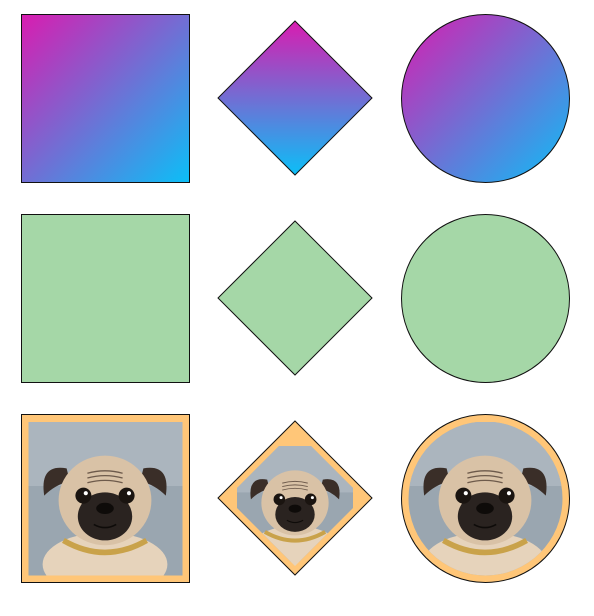 This screenshot has height=616, width=594. Describe the element at coordinates (485, 98) in the screenshot. I see `gradient-circle` at that location.